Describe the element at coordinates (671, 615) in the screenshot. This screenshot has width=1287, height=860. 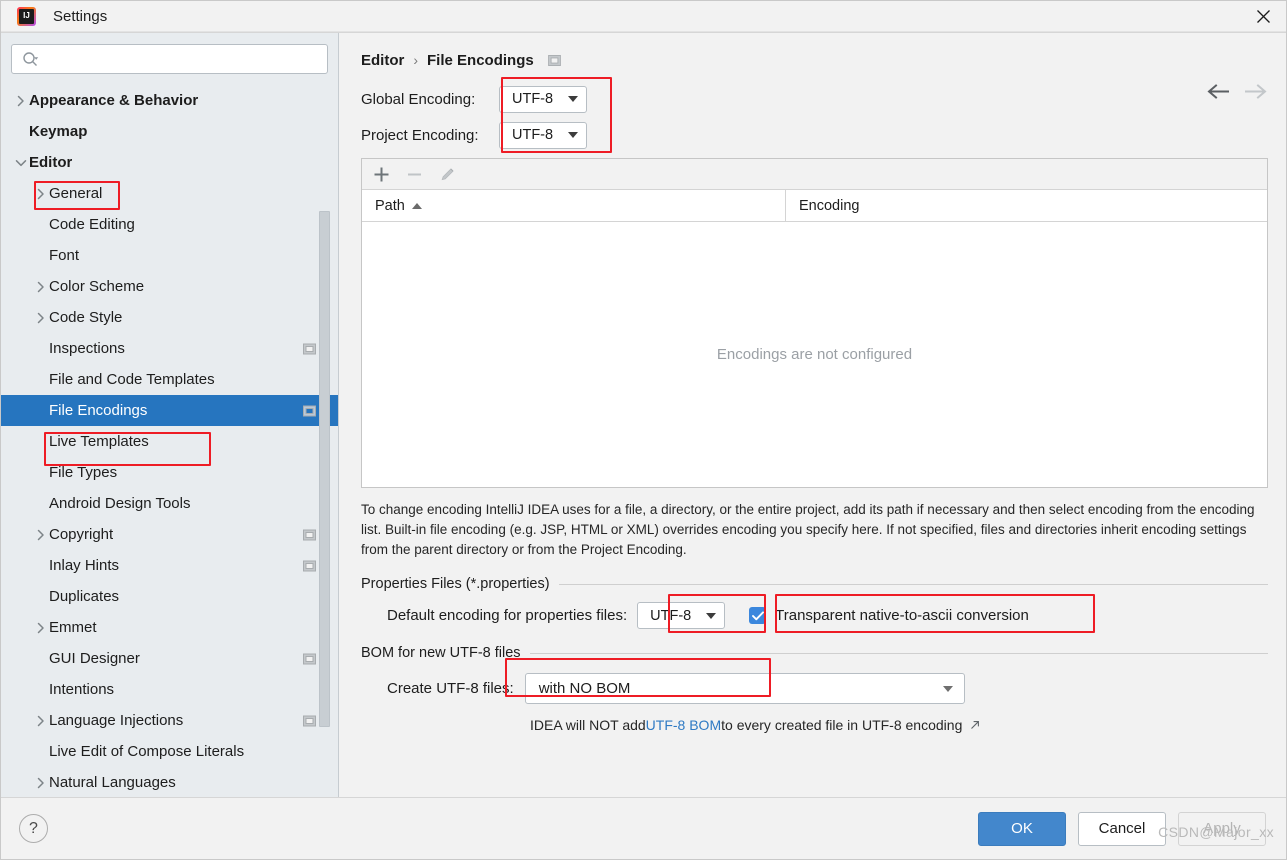
I see `default-properties-encoding-value: UTF-8` at that location.